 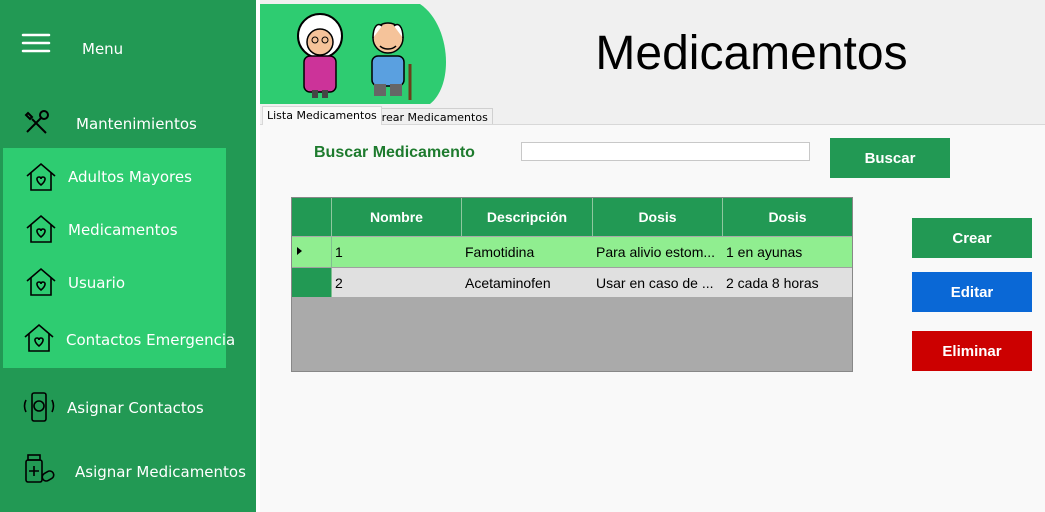 I want to click on cell-dosis: 2 cada 8 horas, so click(x=772, y=282).